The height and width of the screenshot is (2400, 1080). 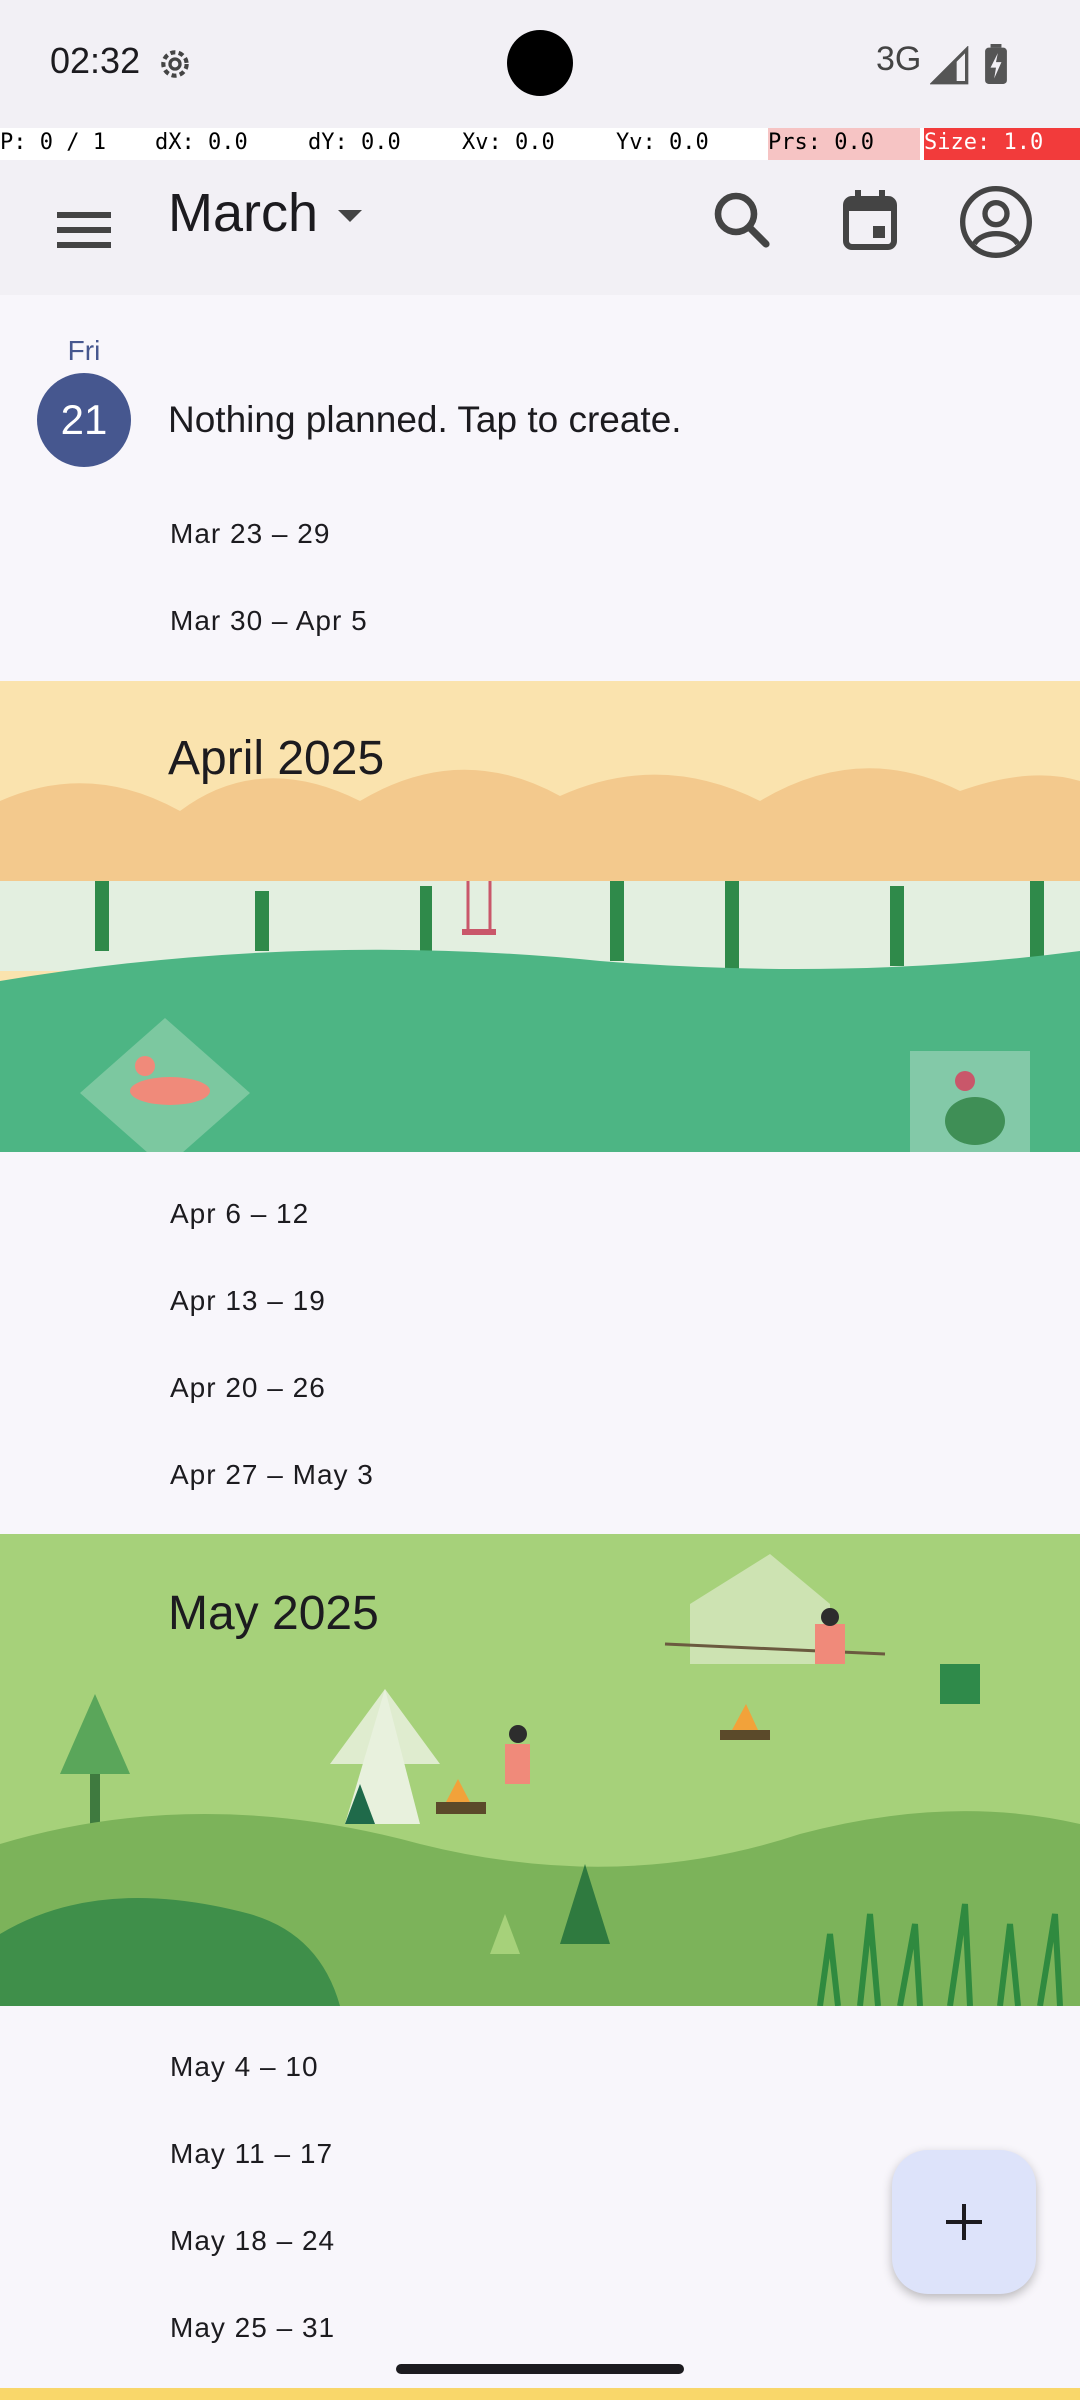 What do you see at coordinates (1002, 144) in the screenshot?
I see `debug-size: Size: 1.0` at bounding box center [1002, 144].